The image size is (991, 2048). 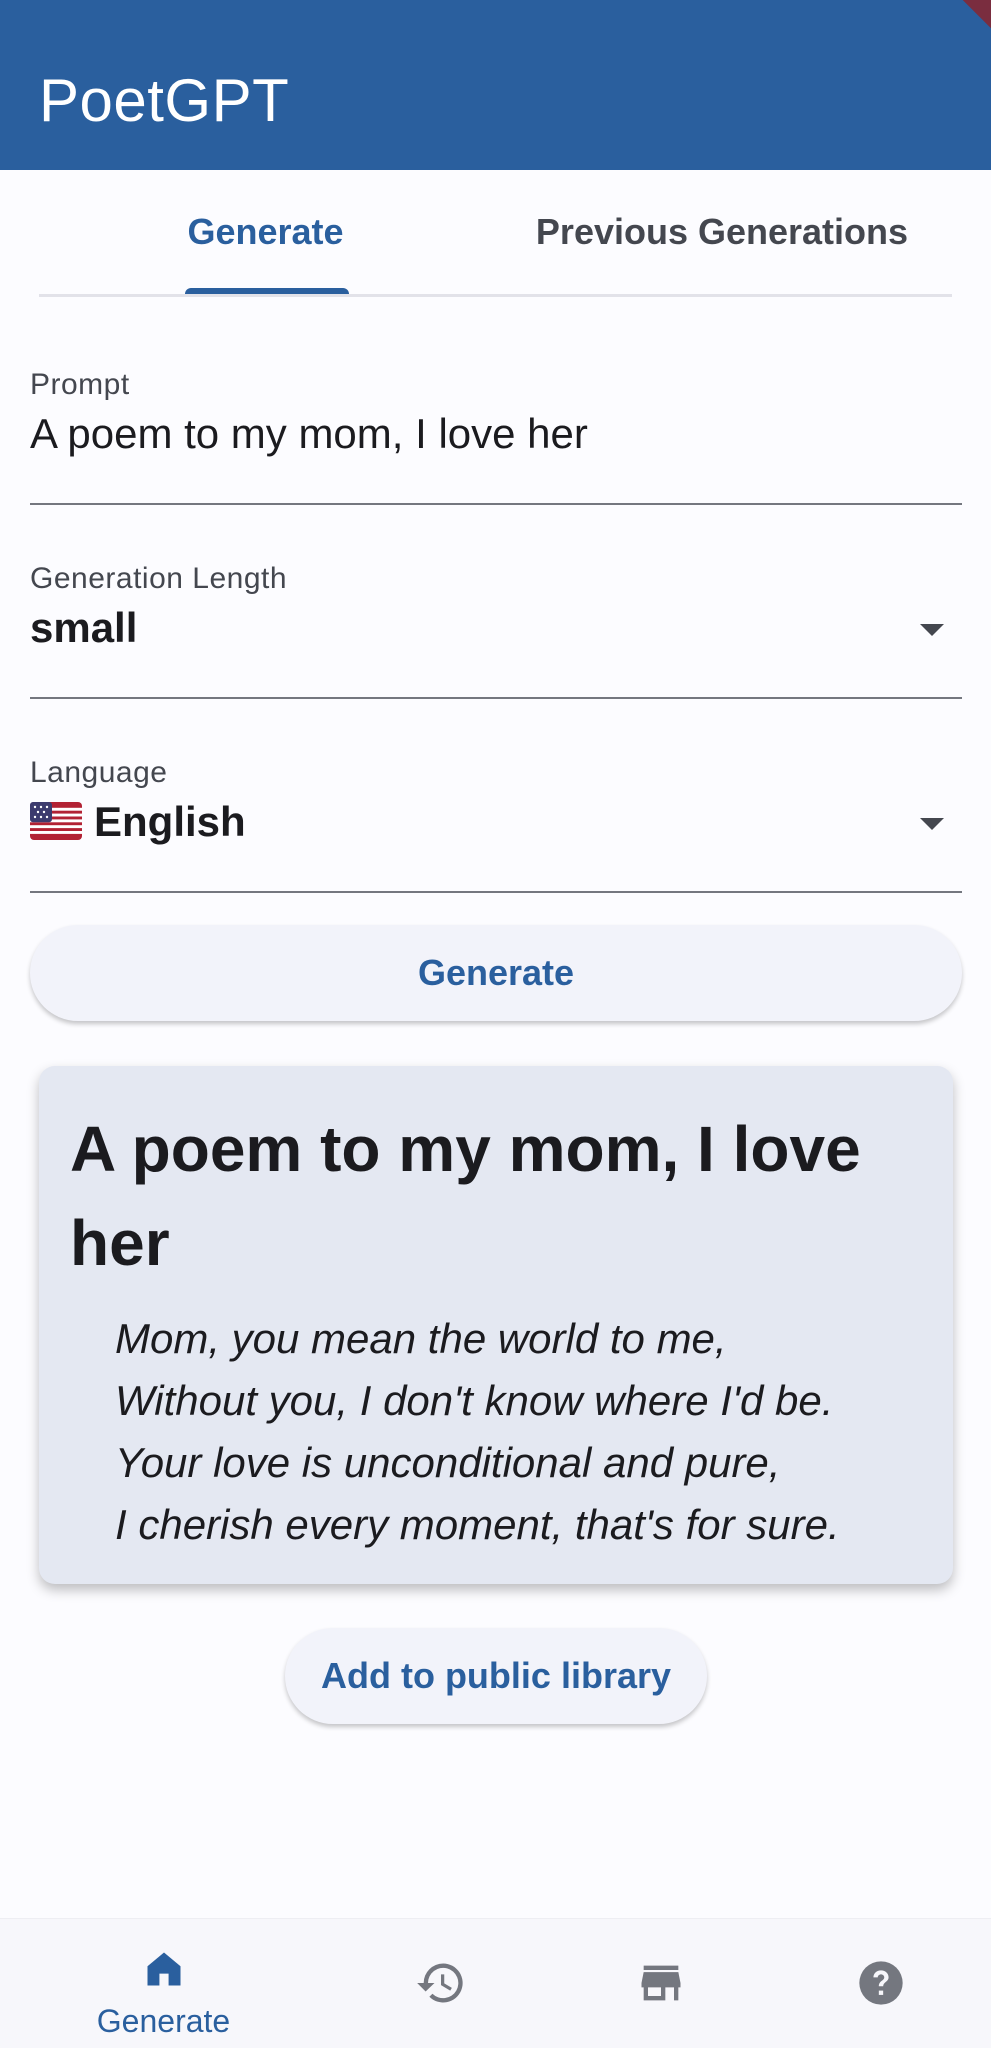 I want to click on poem-line: Your love is unconditional and pure,, so click(x=448, y=1462).